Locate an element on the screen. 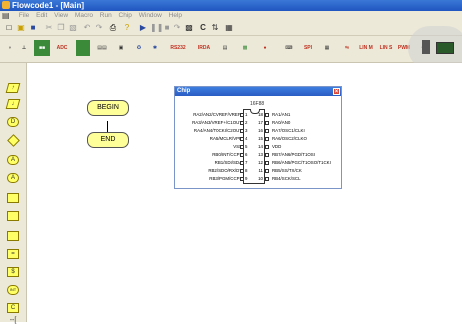 This screenshot has height=324, width=462. spi-icon: SPI is located at coordinates (308, 48).